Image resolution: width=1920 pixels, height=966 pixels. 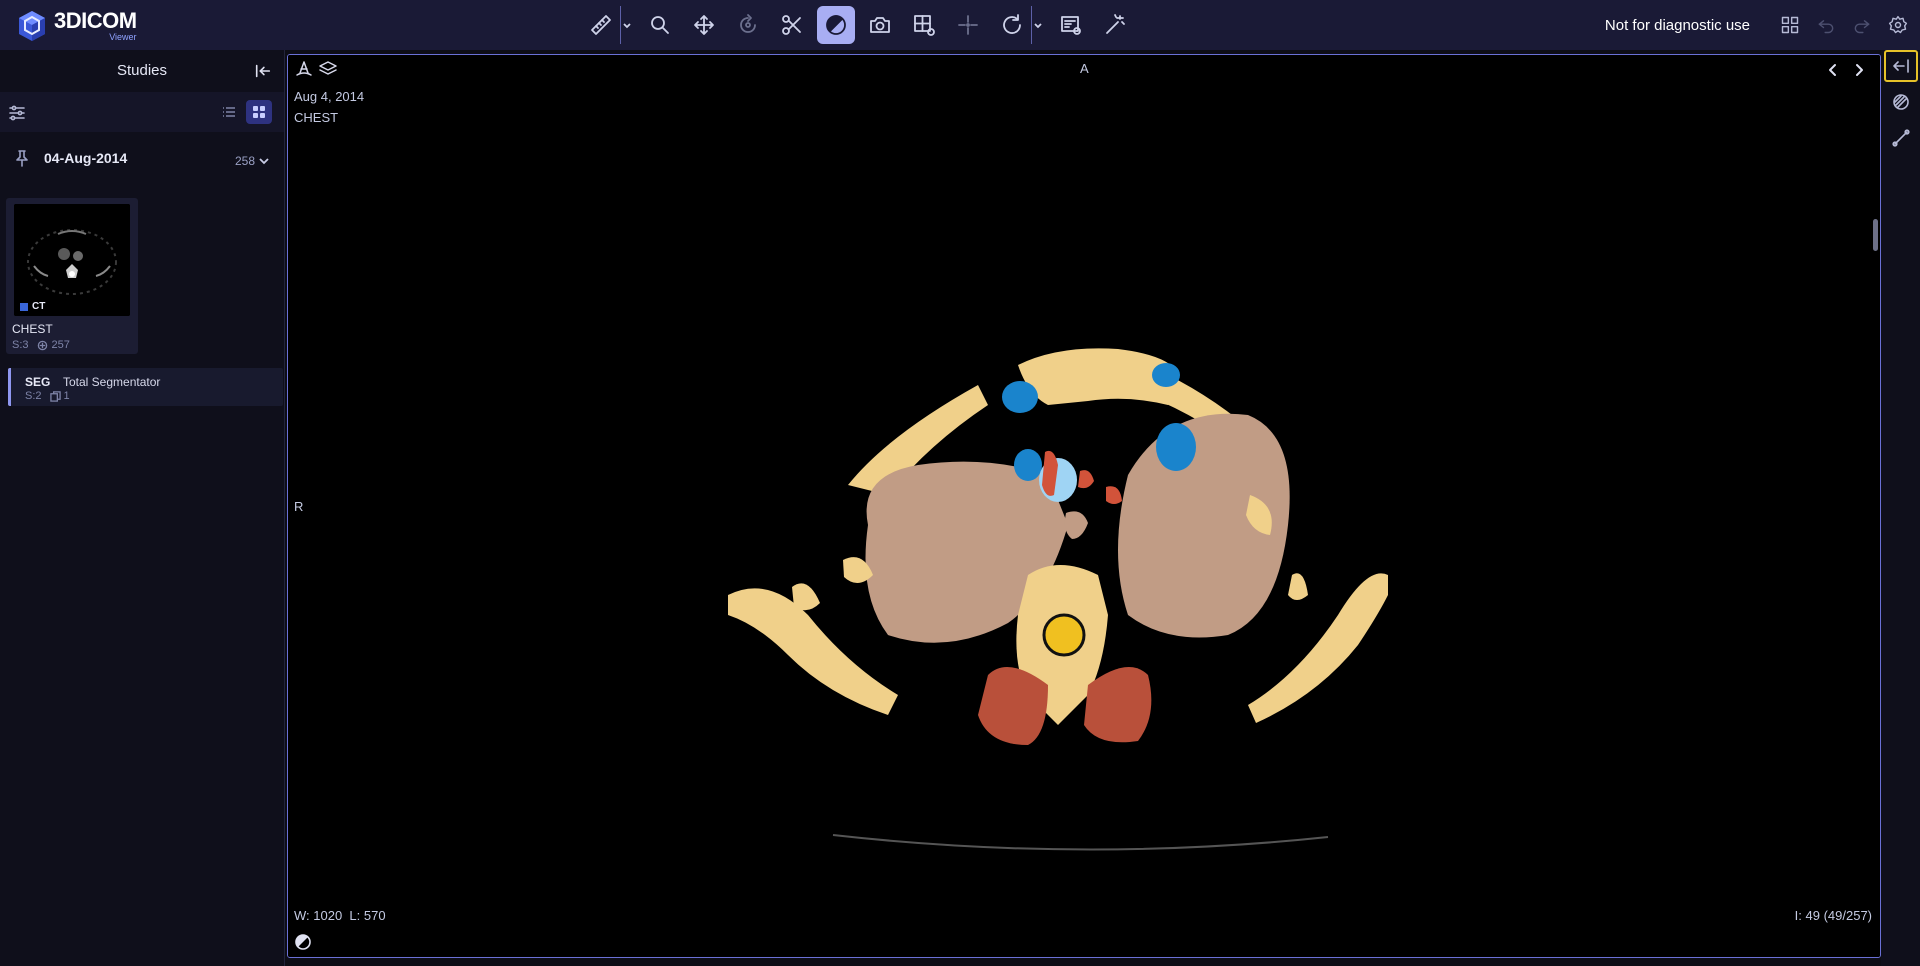 I want to click on layout-tool-button, so click(x=924, y=25).